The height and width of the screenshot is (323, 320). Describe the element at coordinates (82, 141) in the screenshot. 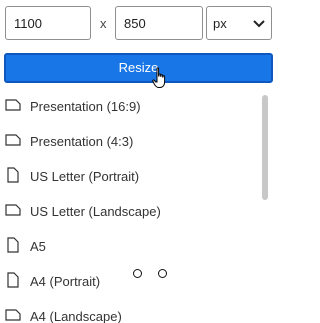

I see `preset-label: Presentation (4:3)` at that location.